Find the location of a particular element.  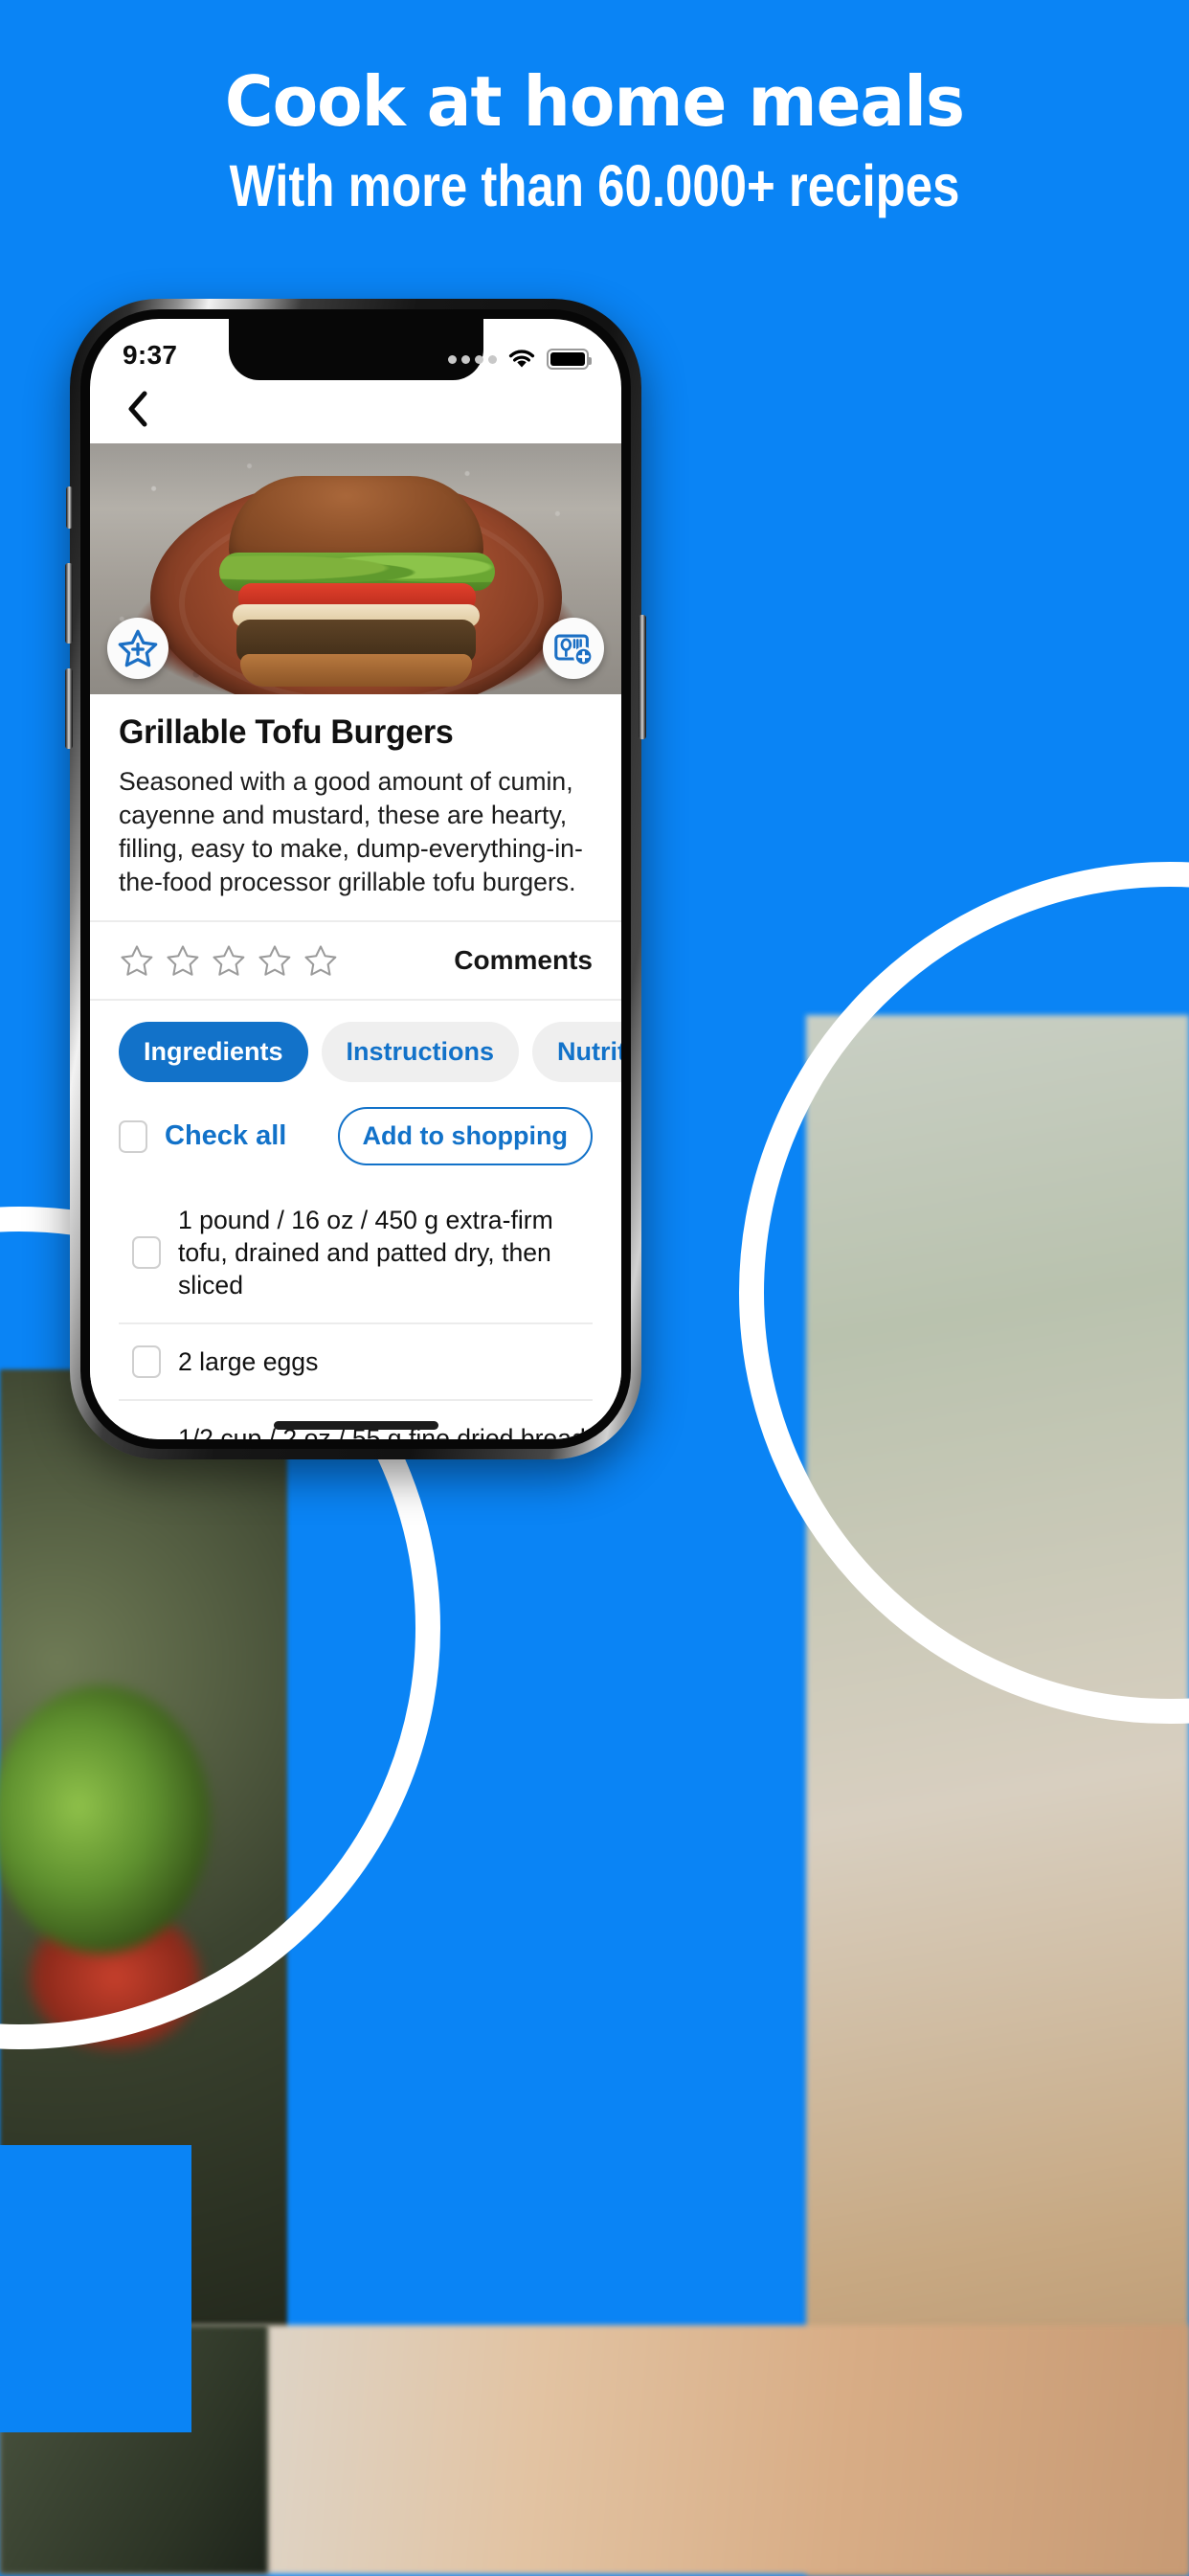

meal-plan-plus-icon is located at coordinates (574, 650).